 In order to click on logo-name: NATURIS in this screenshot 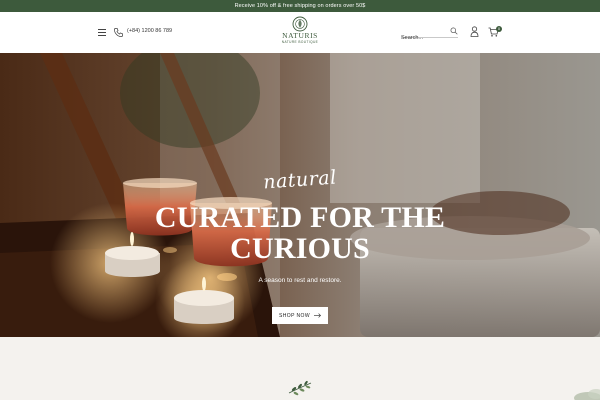, I will do `click(300, 35)`.